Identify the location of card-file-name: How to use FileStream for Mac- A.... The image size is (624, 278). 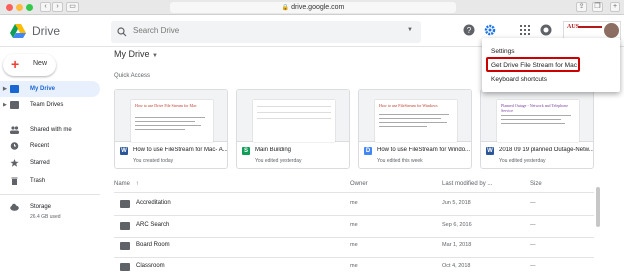
(180, 150).